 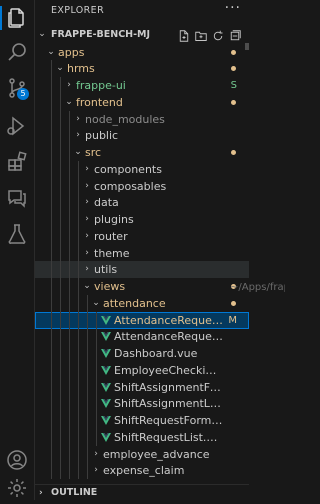 What do you see at coordinates (71, 52) in the screenshot?
I see `tree-item-label: apps` at bounding box center [71, 52].